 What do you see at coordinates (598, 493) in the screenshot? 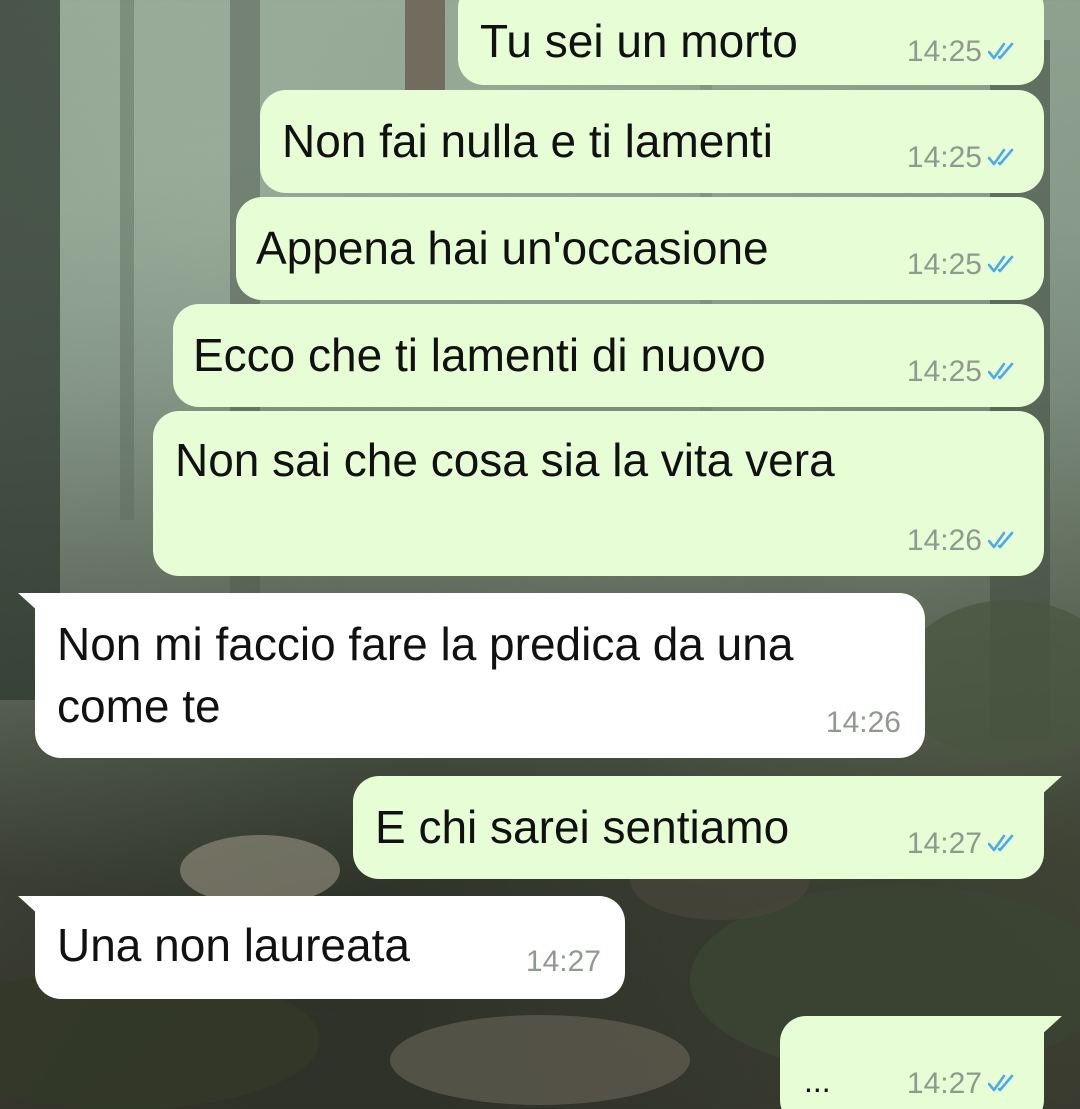
I see `outgoing-message: Non sai che cosa sia la vita vera 14:26` at bounding box center [598, 493].